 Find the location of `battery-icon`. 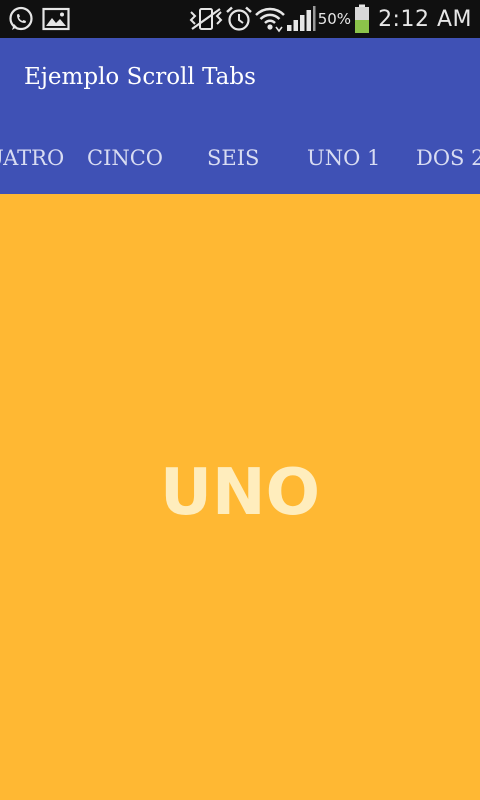

battery-icon is located at coordinates (362, 18).